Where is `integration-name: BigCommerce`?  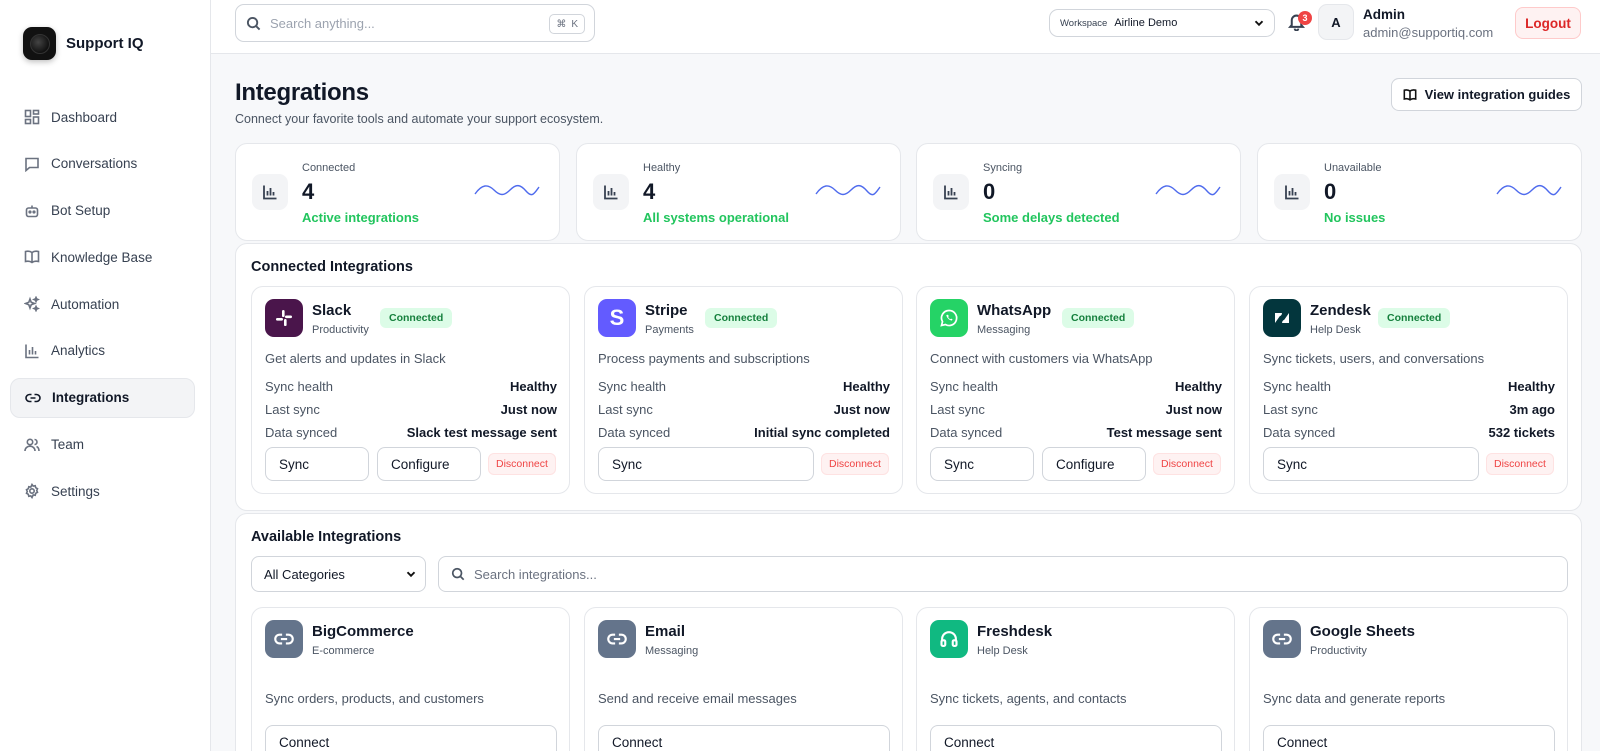 integration-name: BigCommerce is located at coordinates (363, 631).